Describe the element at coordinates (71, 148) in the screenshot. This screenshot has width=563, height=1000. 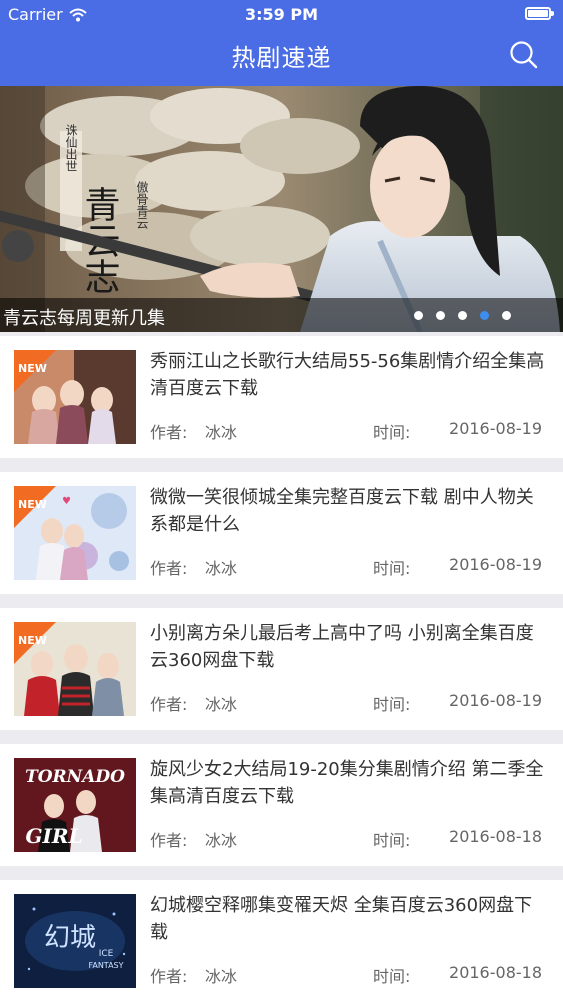
I see `poster-text-1: 诛仙出世` at that location.